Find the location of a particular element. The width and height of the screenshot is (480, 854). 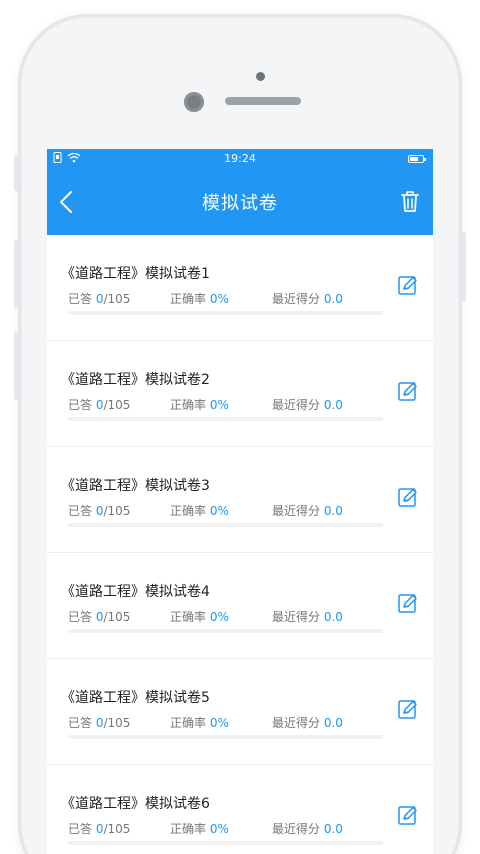

power-button is located at coordinates (463, 267).